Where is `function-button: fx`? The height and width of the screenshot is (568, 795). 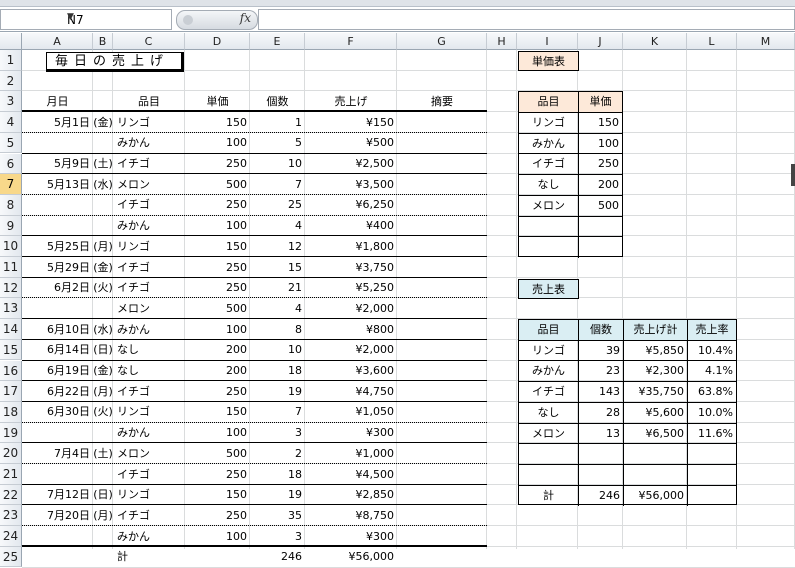 function-button: fx is located at coordinates (217, 20).